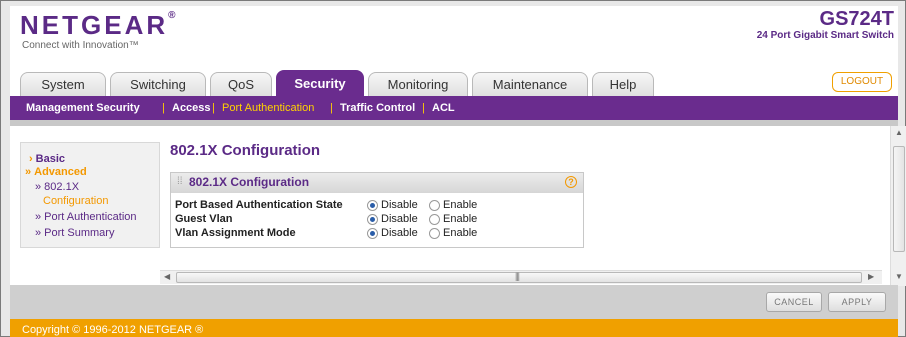 This screenshot has width=906, height=337. What do you see at coordinates (377, 108) in the screenshot?
I see `subnav-traffic-control: Traffic Control` at bounding box center [377, 108].